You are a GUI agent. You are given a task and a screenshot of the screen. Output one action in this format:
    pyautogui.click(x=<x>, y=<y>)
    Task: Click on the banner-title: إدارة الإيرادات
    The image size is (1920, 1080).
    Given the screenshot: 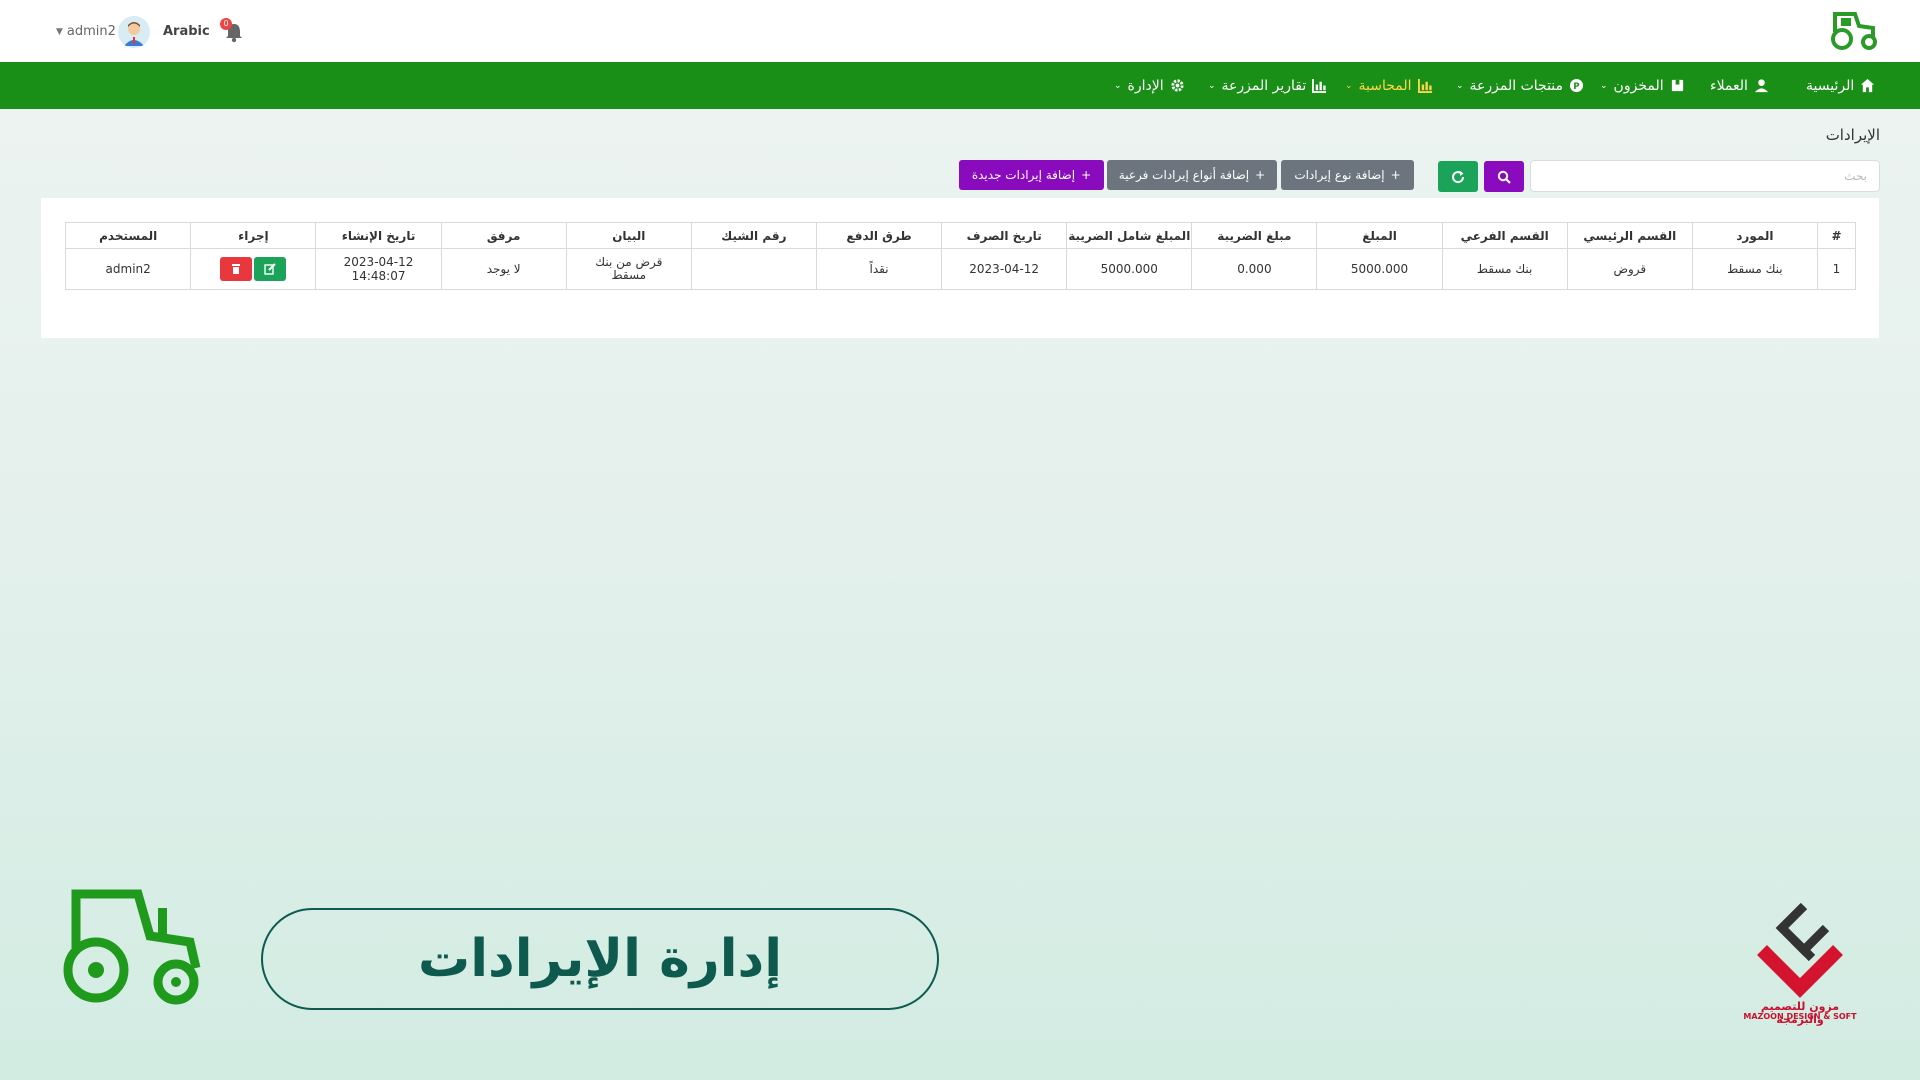 What is the action you would take?
    pyautogui.click(x=600, y=959)
    